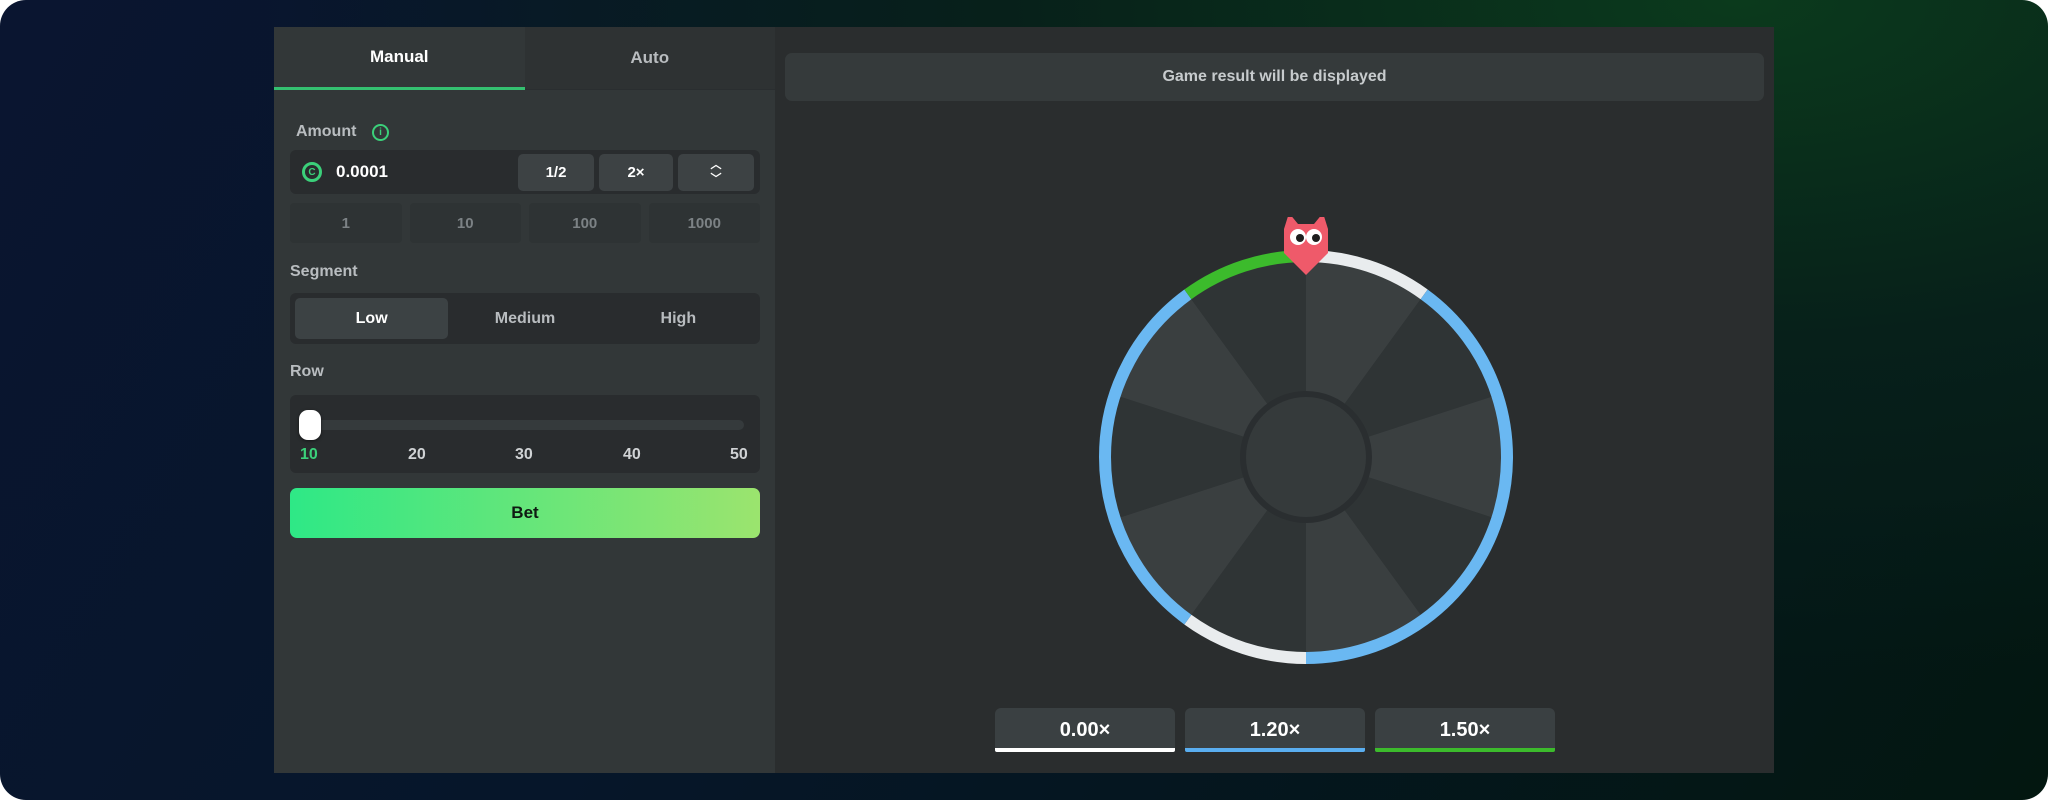 The height and width of the screenshot is (800, 2048). I want to click on multiplier-2-bar, so click(1465, 750).